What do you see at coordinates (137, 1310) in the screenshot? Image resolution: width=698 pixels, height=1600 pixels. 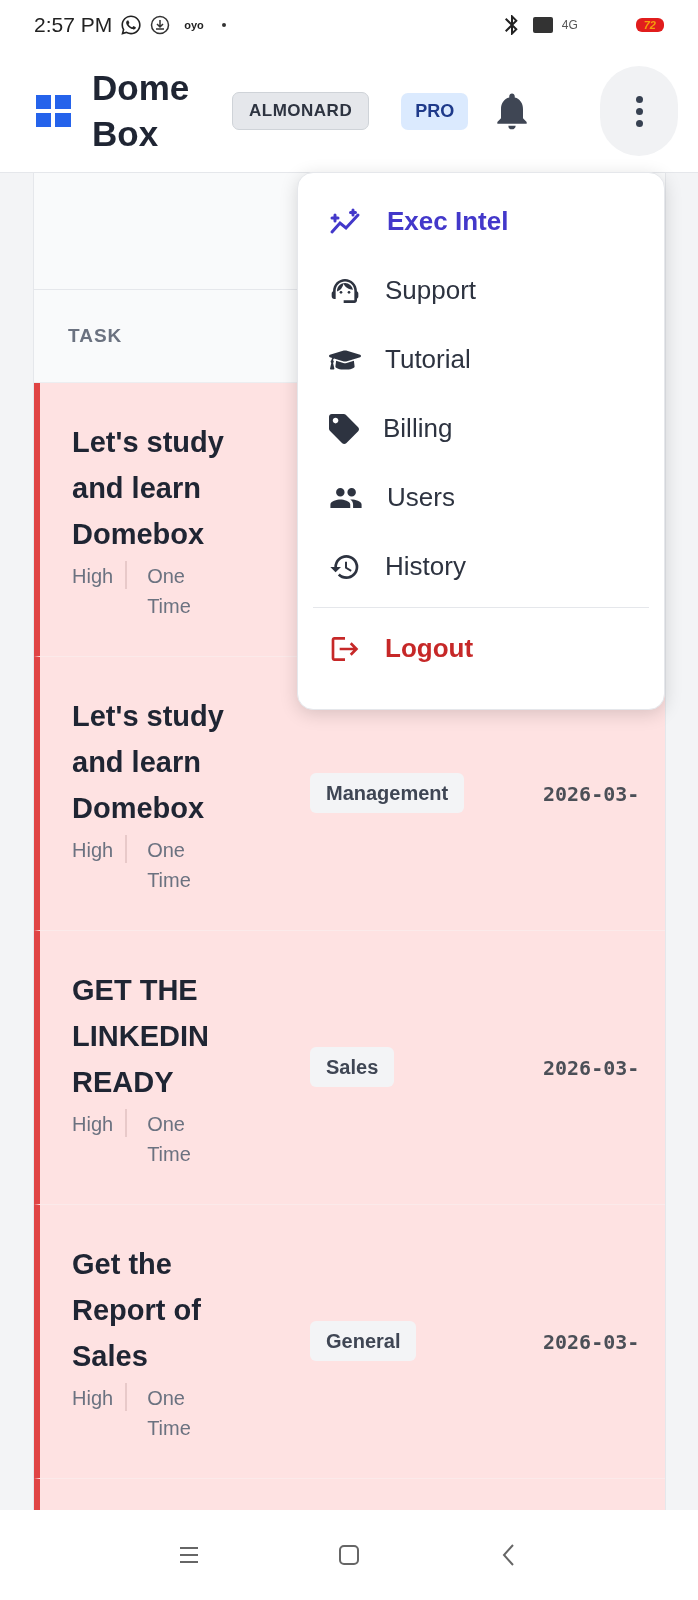 I see `task-title: Get the Report of Sales` at bounding box center [137, 1310].